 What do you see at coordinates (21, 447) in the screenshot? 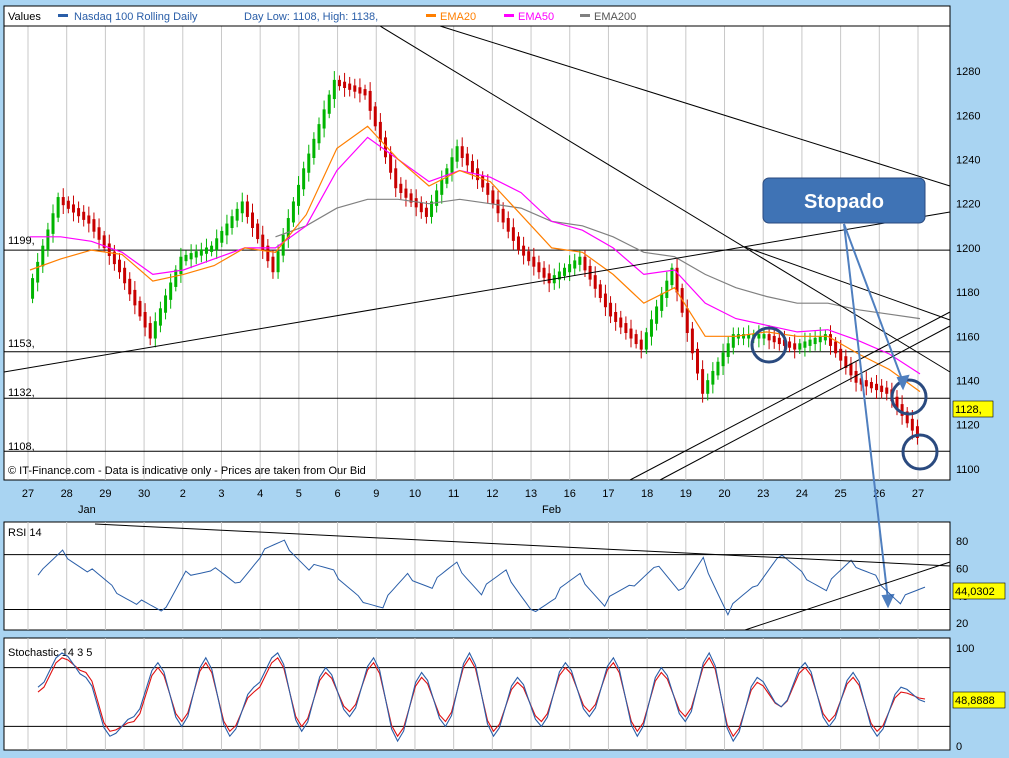
I see `level-1108-label: 1108,` at bounding box center [21, 447].